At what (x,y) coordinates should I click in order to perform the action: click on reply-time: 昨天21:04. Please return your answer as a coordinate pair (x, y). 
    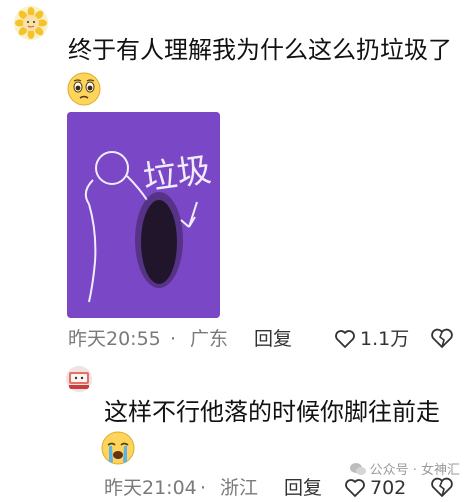
    Looking at the image, I should click on (150, 488).